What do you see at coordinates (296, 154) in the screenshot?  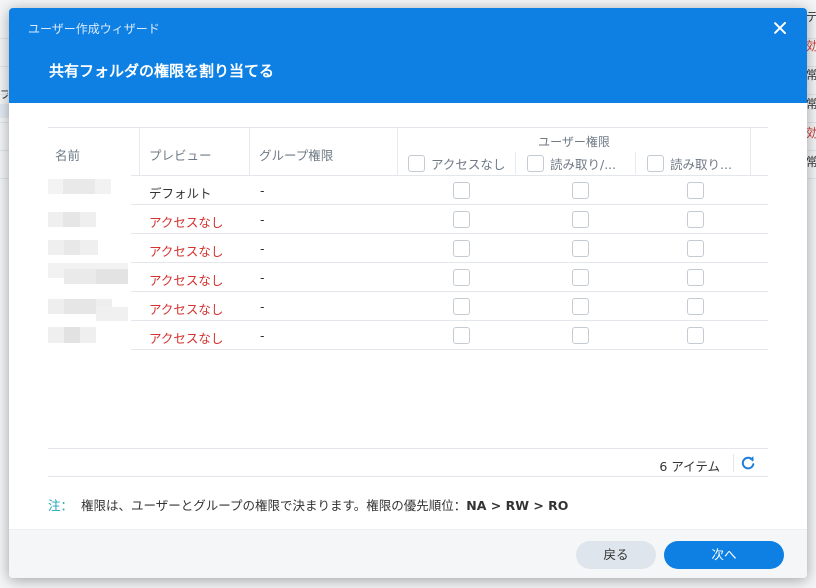 I see `column-header-group-permission: グループ権限` at bounding box center [296, 154].